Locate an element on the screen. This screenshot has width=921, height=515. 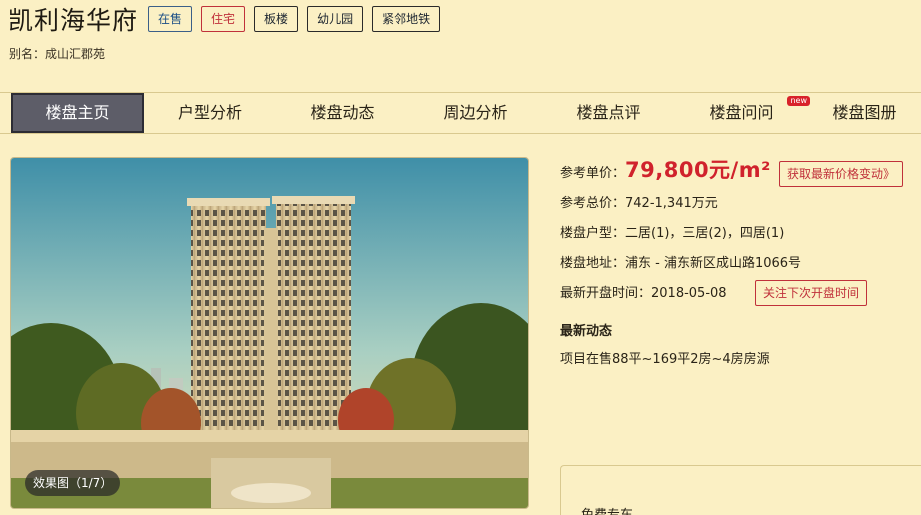
open-date-label: 最新开盘时间： is located at coordinates (606, 293).